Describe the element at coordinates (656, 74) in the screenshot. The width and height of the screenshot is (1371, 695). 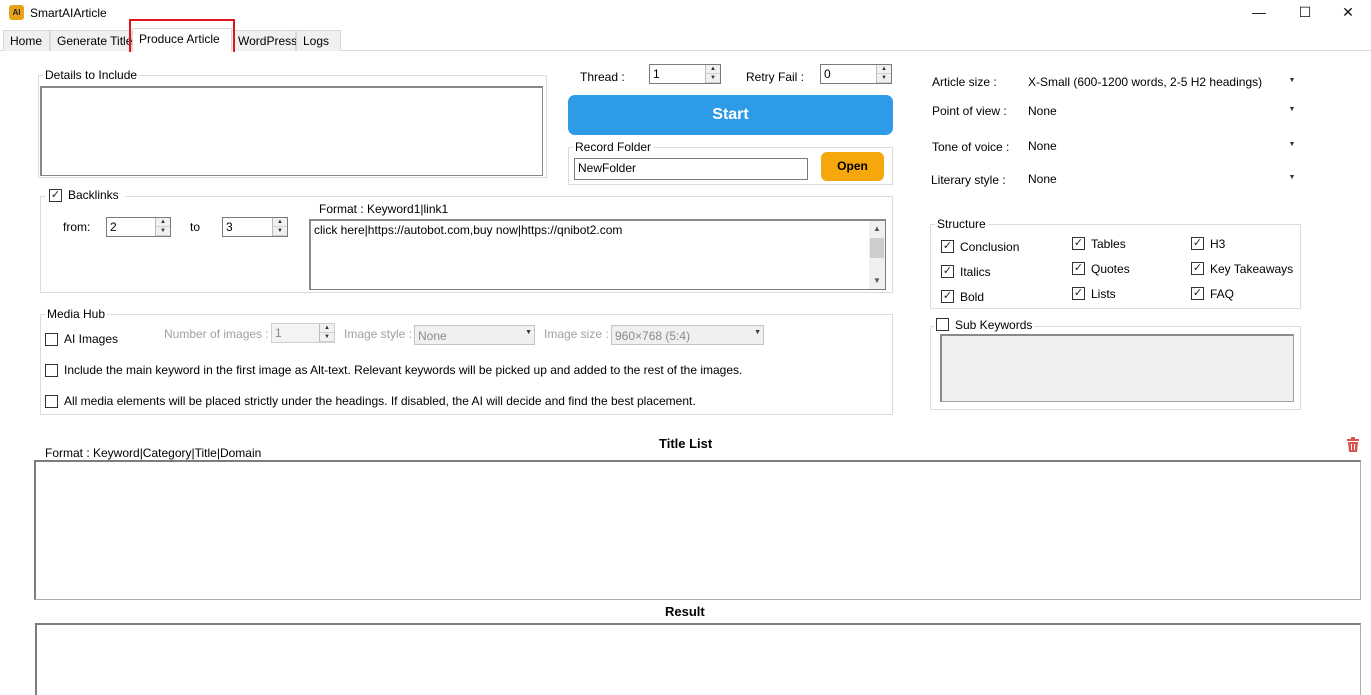
I see `thread-value: 1` at that location.